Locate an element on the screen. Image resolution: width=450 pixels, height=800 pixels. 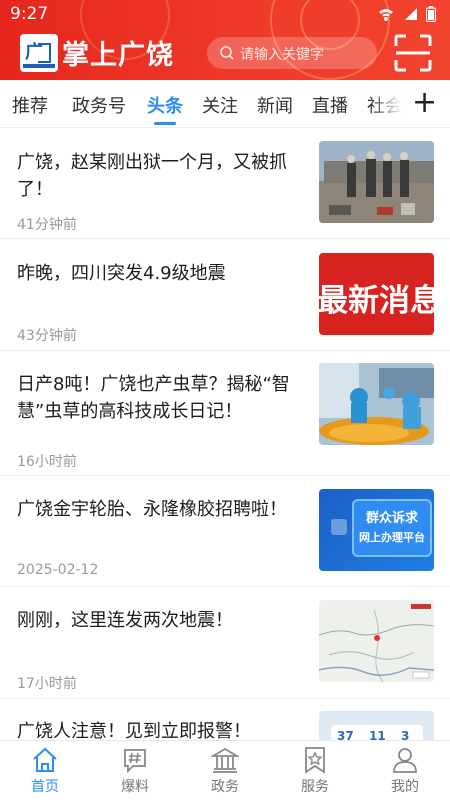
news-title: 昨晚，四川突发4.9级地震 is located at coordinates (121, 273).